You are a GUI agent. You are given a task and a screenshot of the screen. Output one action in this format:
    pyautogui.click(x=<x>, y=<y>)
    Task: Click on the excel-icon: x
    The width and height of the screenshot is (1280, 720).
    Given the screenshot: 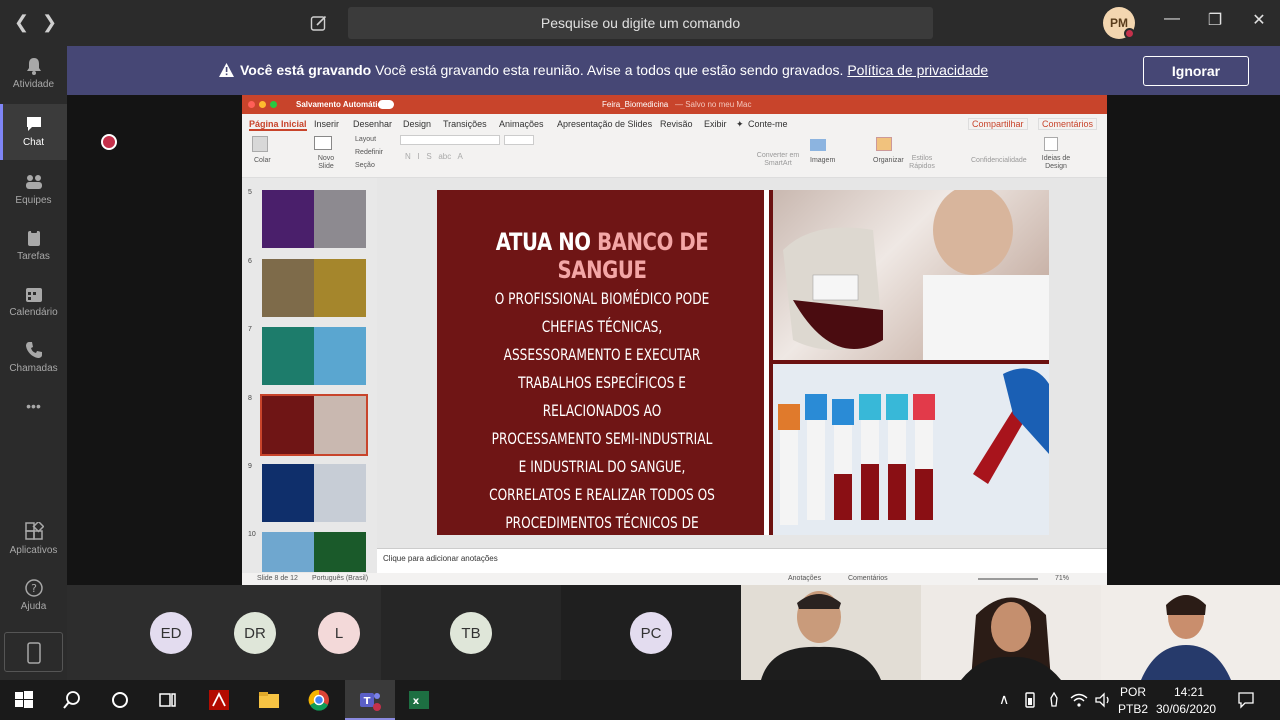 What is the action you would take?
    pyautogui.click(x=419, y=700)
    